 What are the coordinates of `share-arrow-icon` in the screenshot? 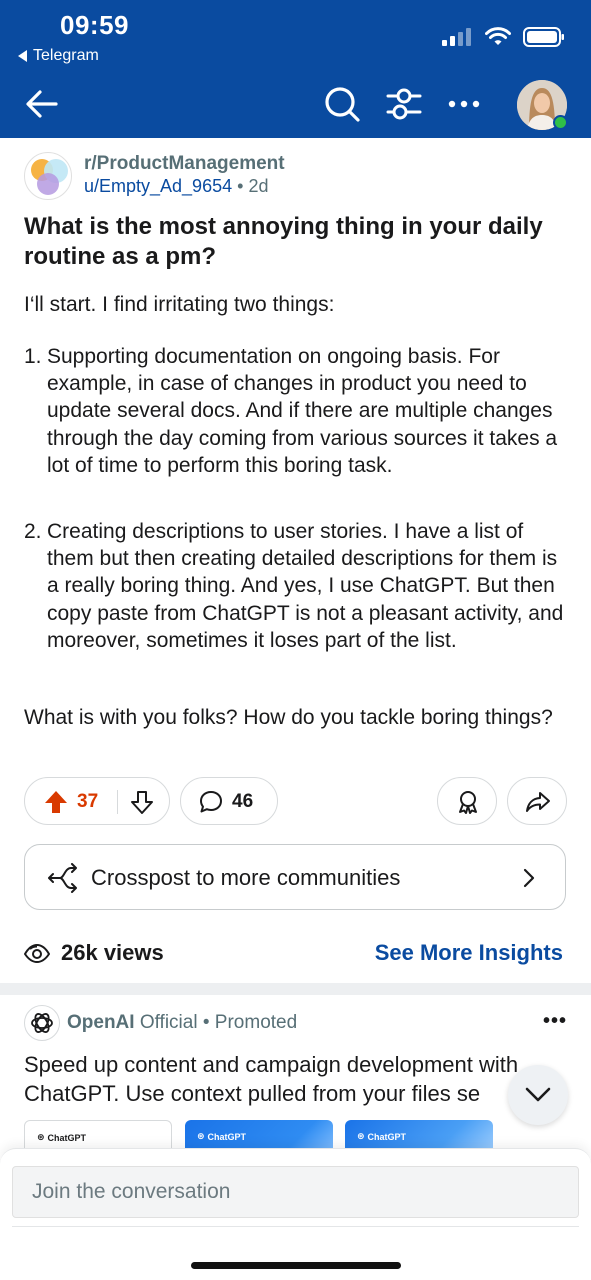 It's located at (538, 802).